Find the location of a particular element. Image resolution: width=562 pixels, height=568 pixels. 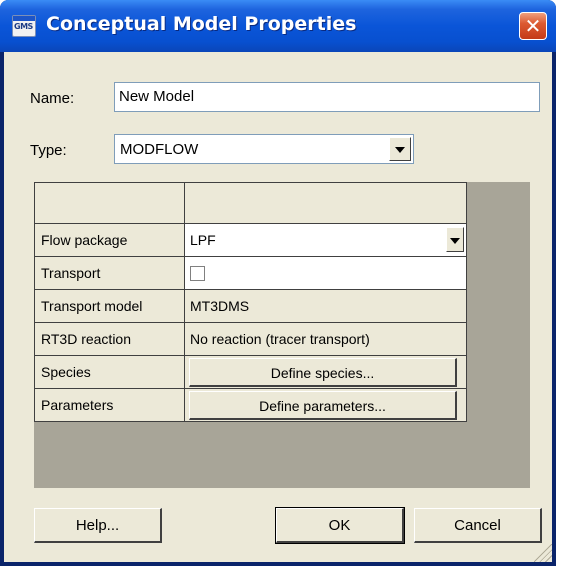

grid-row-label: Species is located at coordinates (109, 372).